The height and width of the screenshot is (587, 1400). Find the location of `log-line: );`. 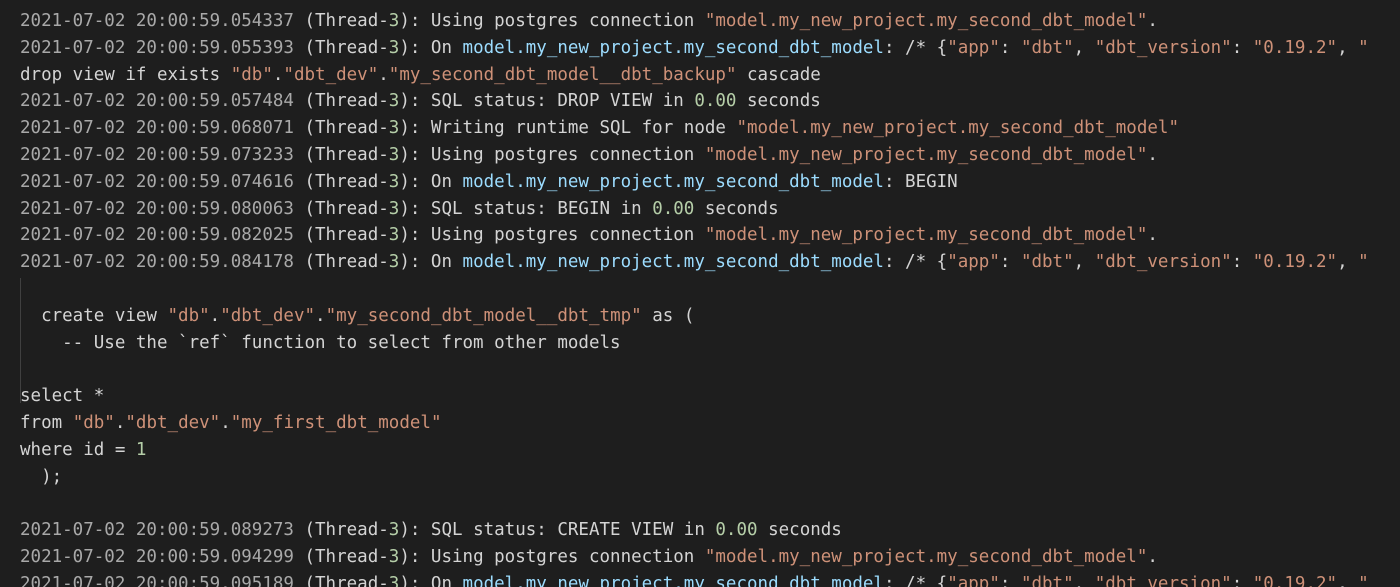

log-line: ); is located at coordinates (41, 477).